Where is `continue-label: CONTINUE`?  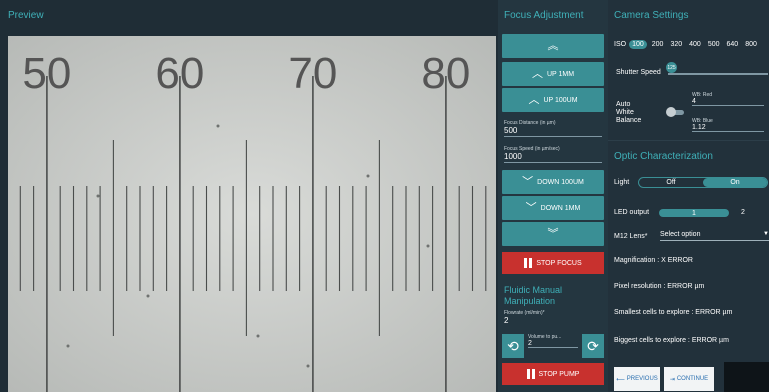 continue-label: CONTINUE is located at coordinates (692, 379).